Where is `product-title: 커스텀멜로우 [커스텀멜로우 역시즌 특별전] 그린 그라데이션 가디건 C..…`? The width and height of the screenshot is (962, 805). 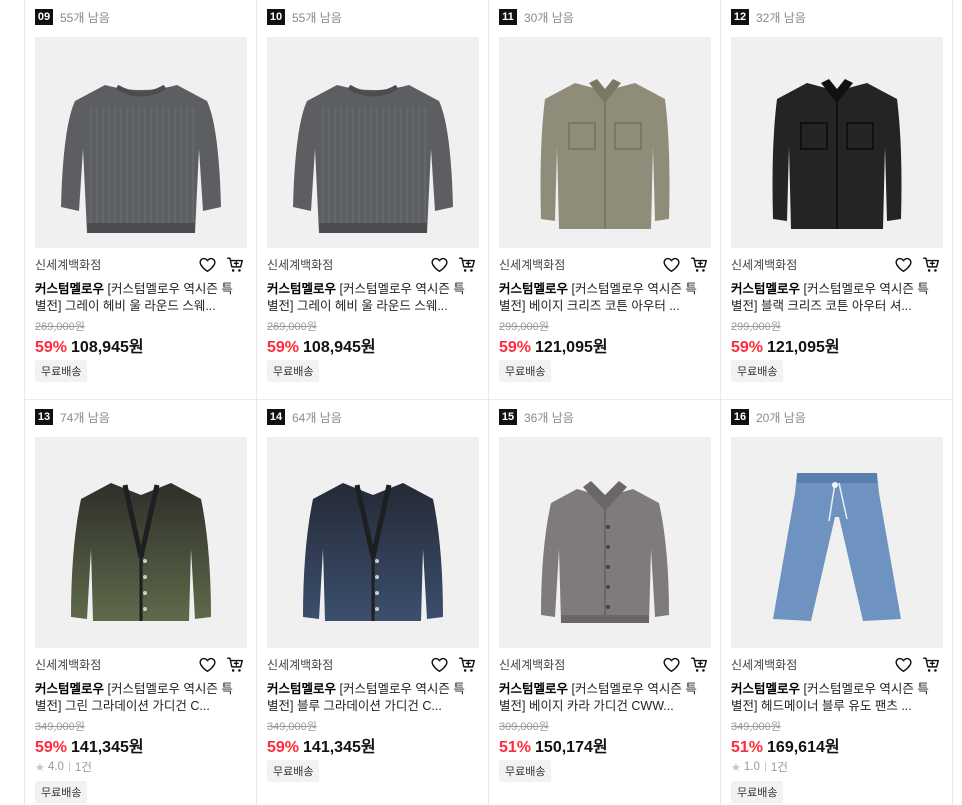
product-title: 커스텀멜로우 [커스텀멜로우 역시즌 특별전] 그린 그라데이션 가디건 C..… is located at coordinates (138, 698).